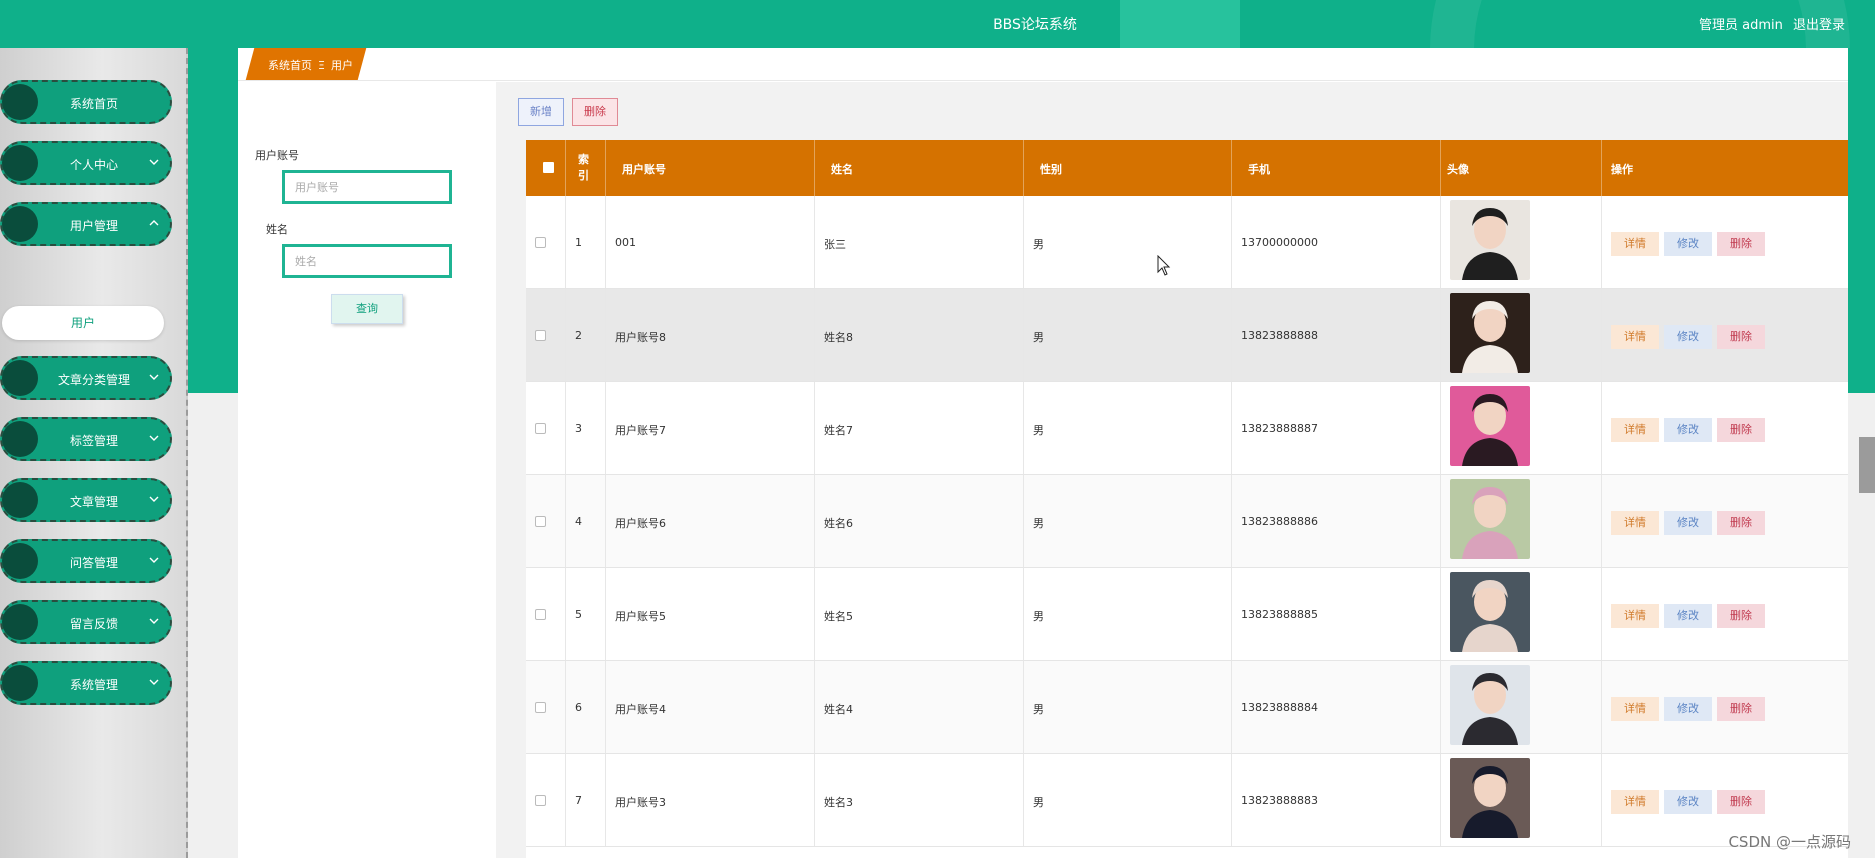 The image size is (1875, 858). Describe the element at coordinates (1187, 168) in the screenshot. I see `table-header: 索引 用户账号 姓名 性别 手机 头像 操作` at that location.